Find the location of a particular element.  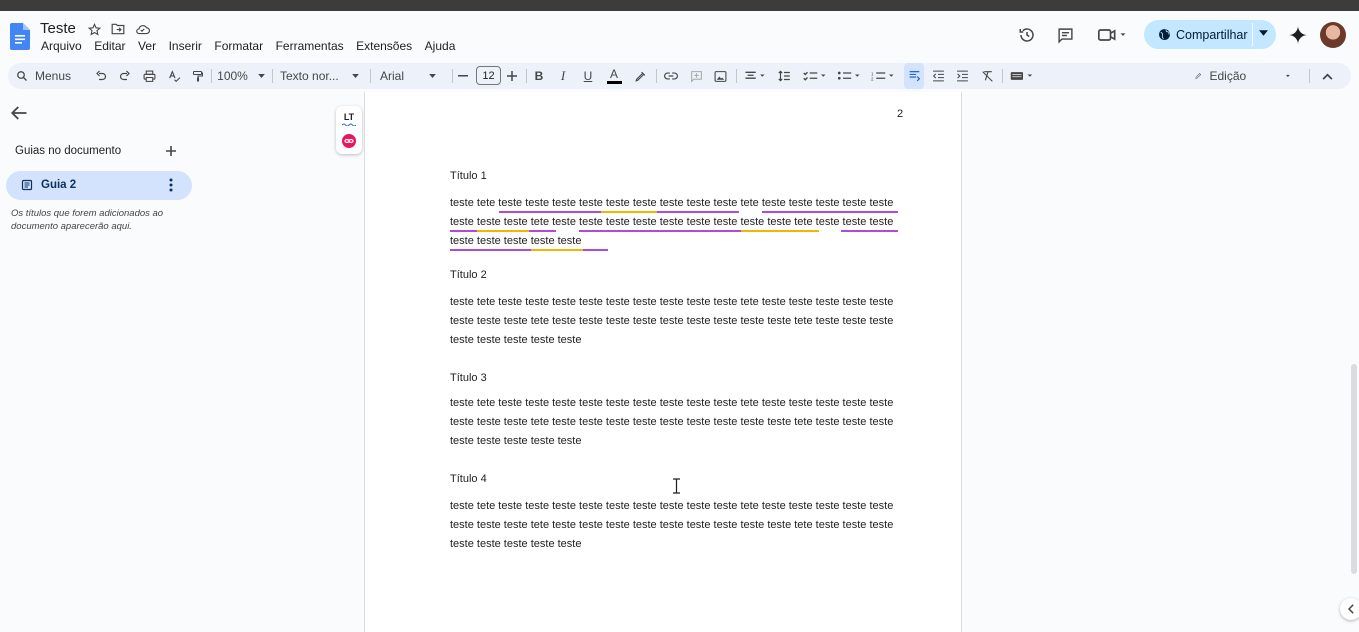

decrease-font-size-icon is located at coordinates (463, 76).